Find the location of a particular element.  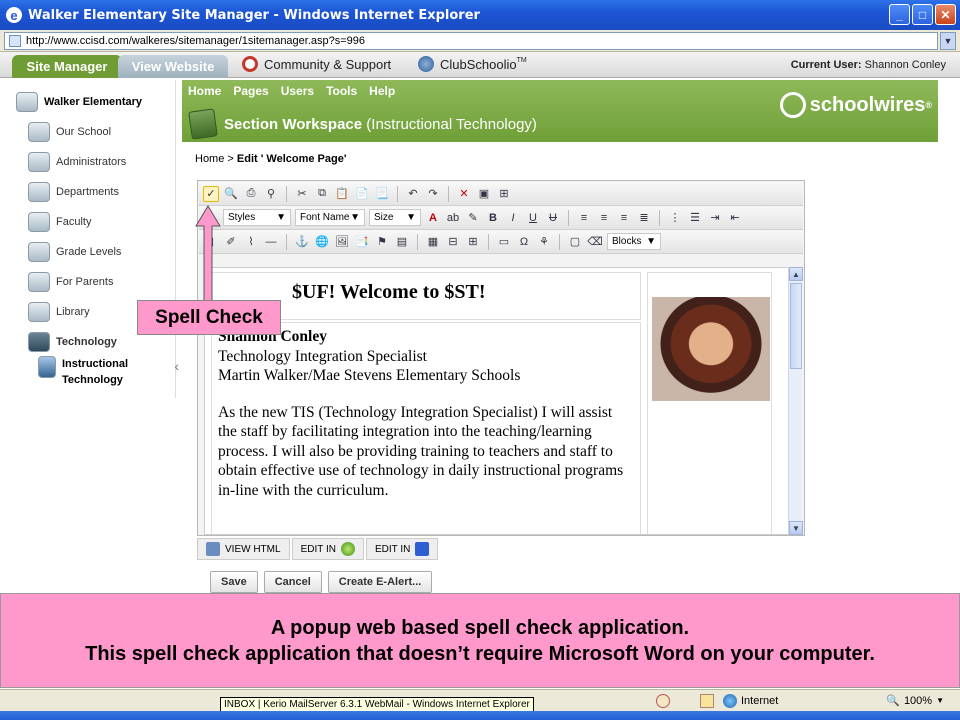

maximize-button: □ is located at coordinates (922, 14).